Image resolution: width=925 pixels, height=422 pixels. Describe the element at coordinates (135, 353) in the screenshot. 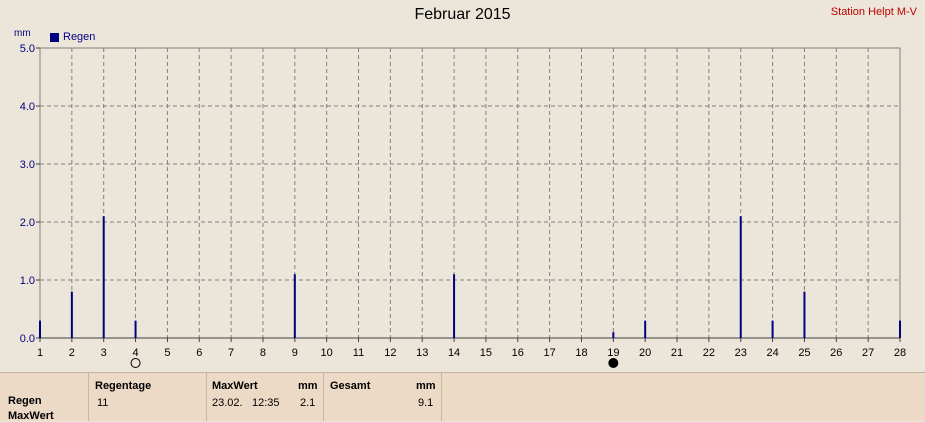

I see `x-tick-label: 4` at that location.